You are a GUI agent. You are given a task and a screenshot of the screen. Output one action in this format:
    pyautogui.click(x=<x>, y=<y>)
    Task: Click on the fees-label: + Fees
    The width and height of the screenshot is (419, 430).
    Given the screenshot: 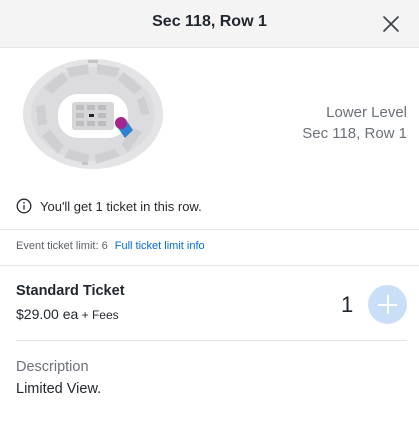 What is the action you would take?
    pyautogui.click(x=98, y=315)
    